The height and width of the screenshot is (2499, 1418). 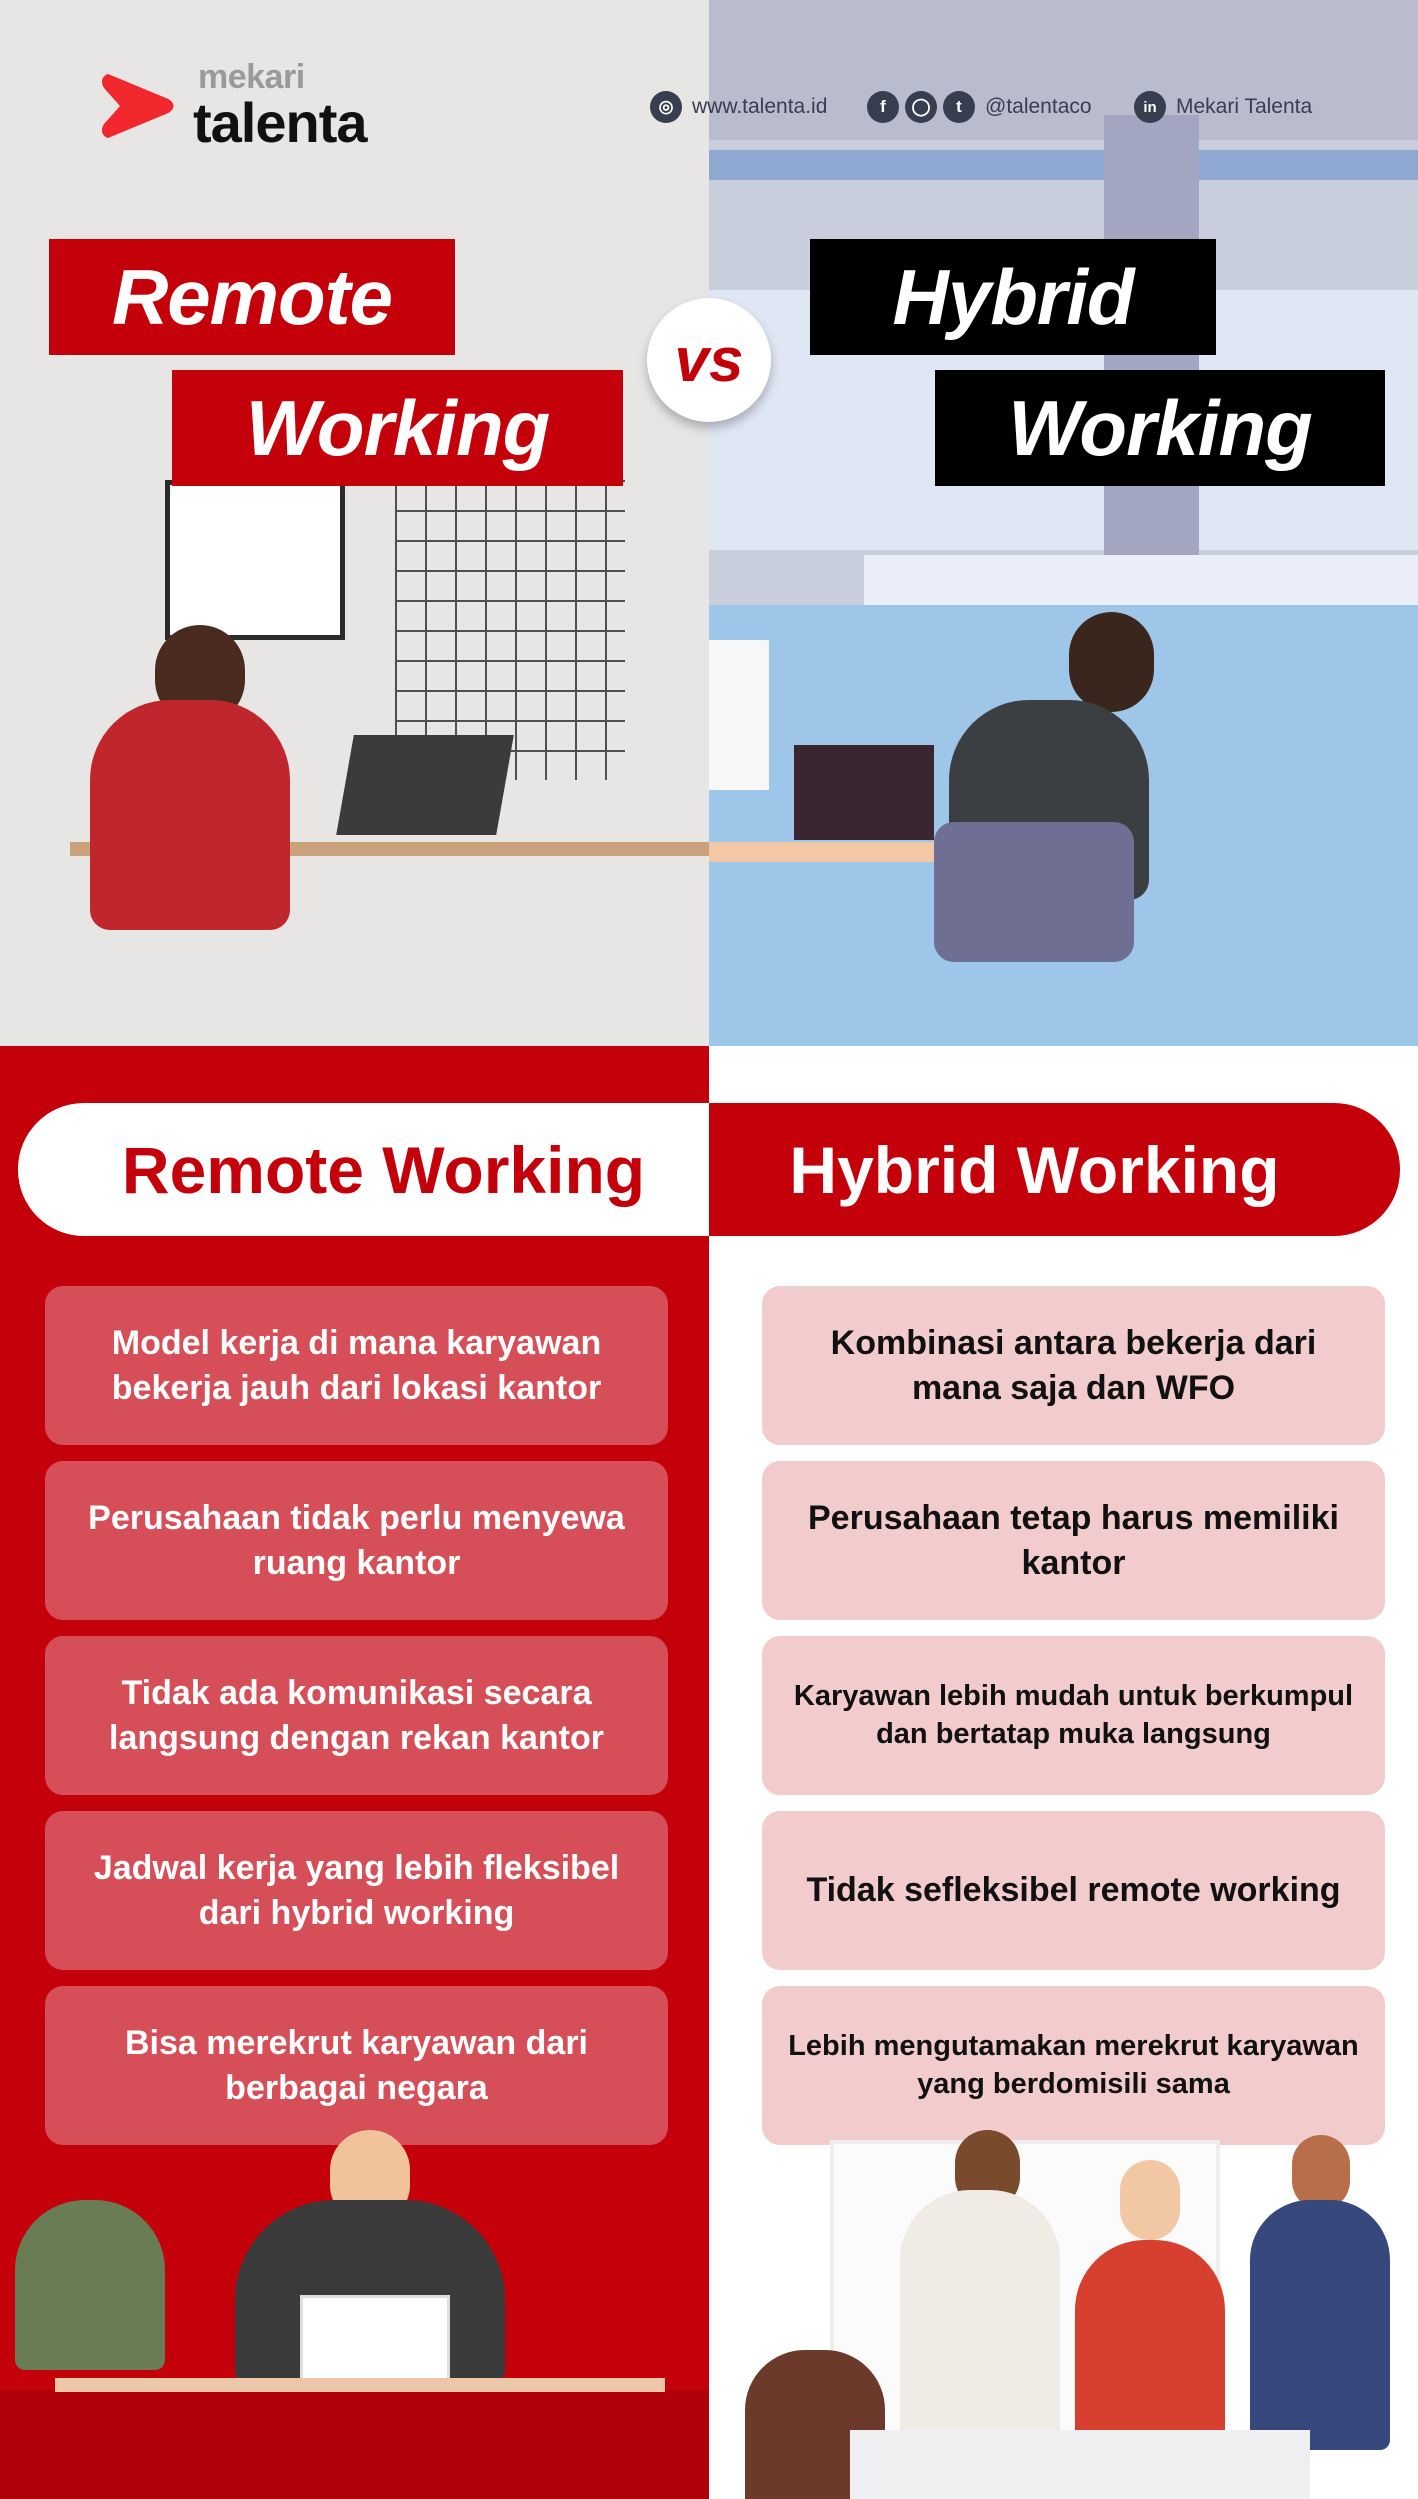 I want to click on globe-icon: ◎, so click(x=666, y=107).